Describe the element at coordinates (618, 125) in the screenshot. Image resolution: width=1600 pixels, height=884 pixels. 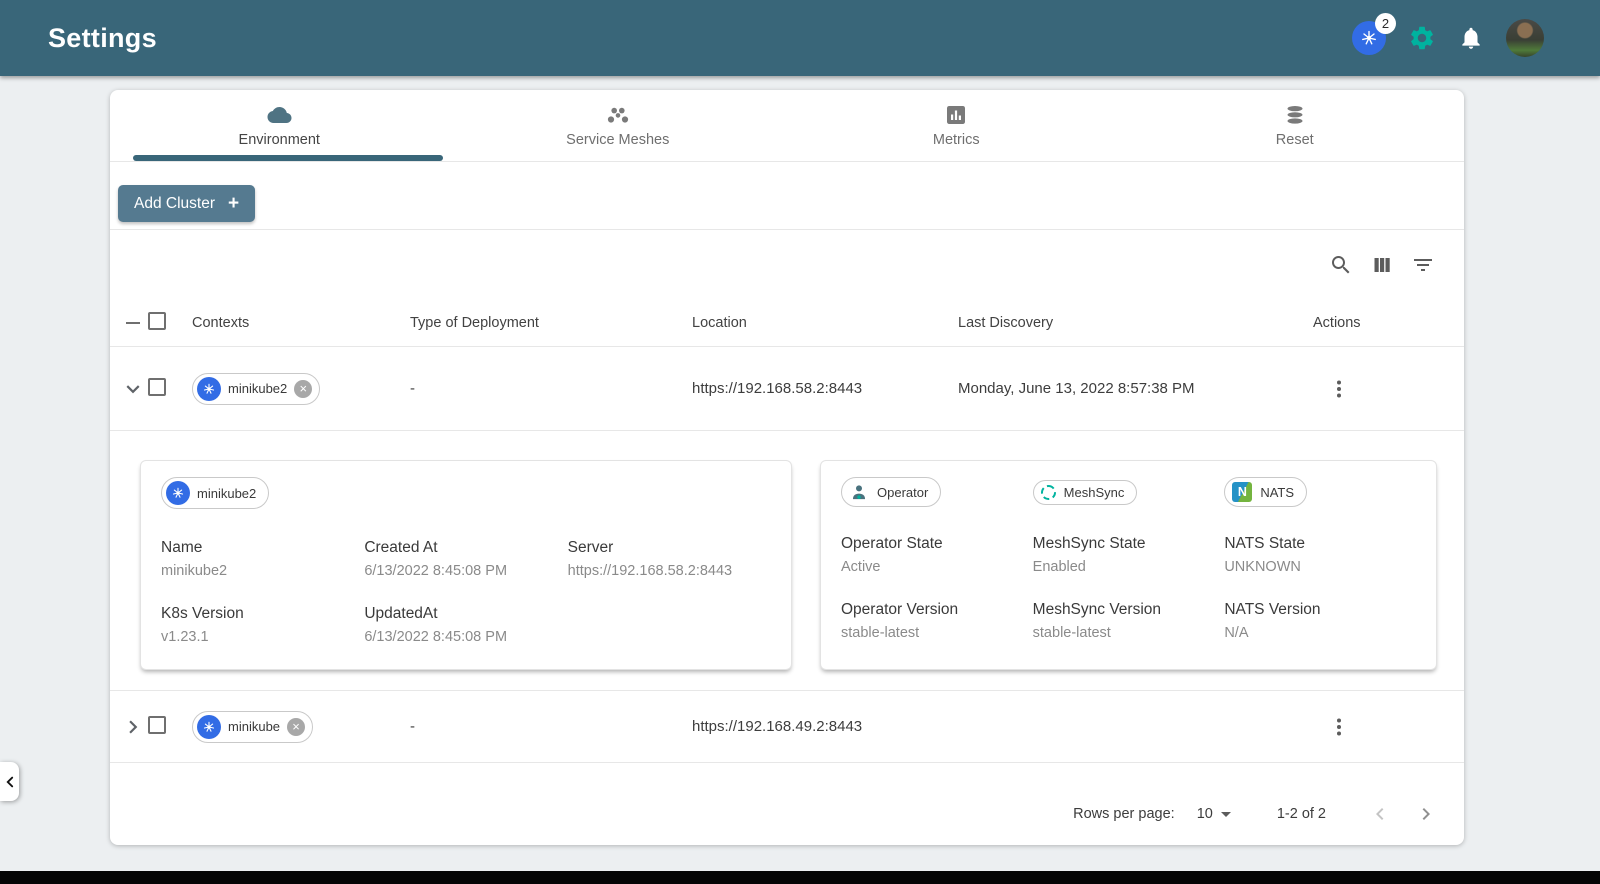
I see `tab-service-meshes: Service Meshes` at that location.